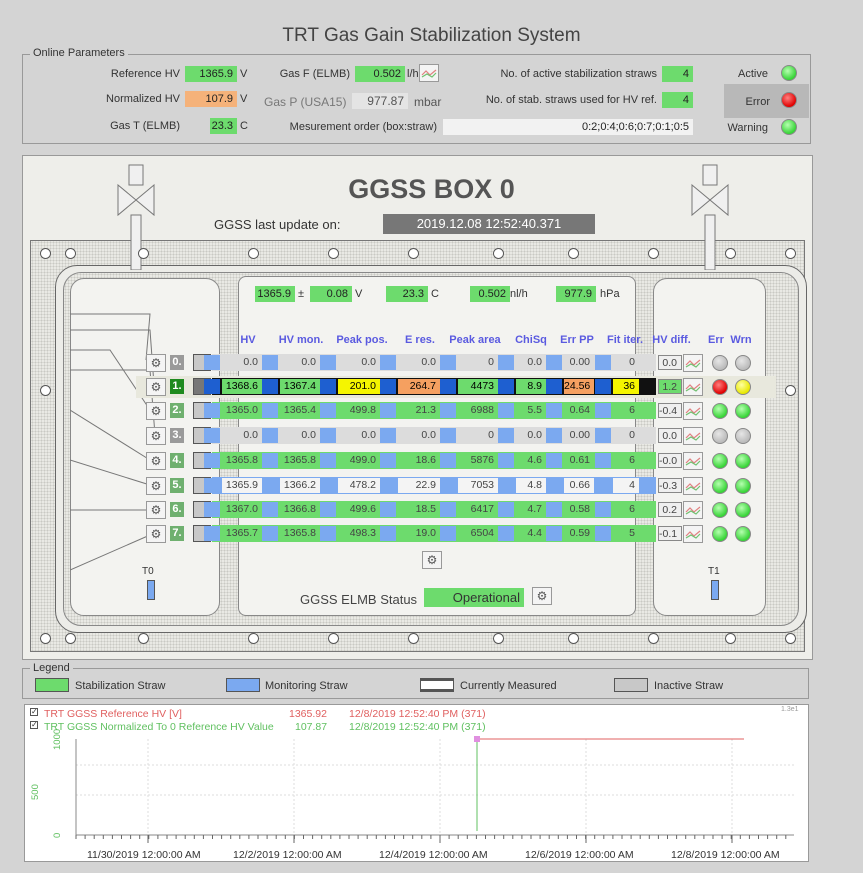 The height and width of the screenshot is (873, 863). What do you see at coordinates (212, 485) in the screenshot?
I see `straw-5-marker-hv` at bounding box center [212, 485].